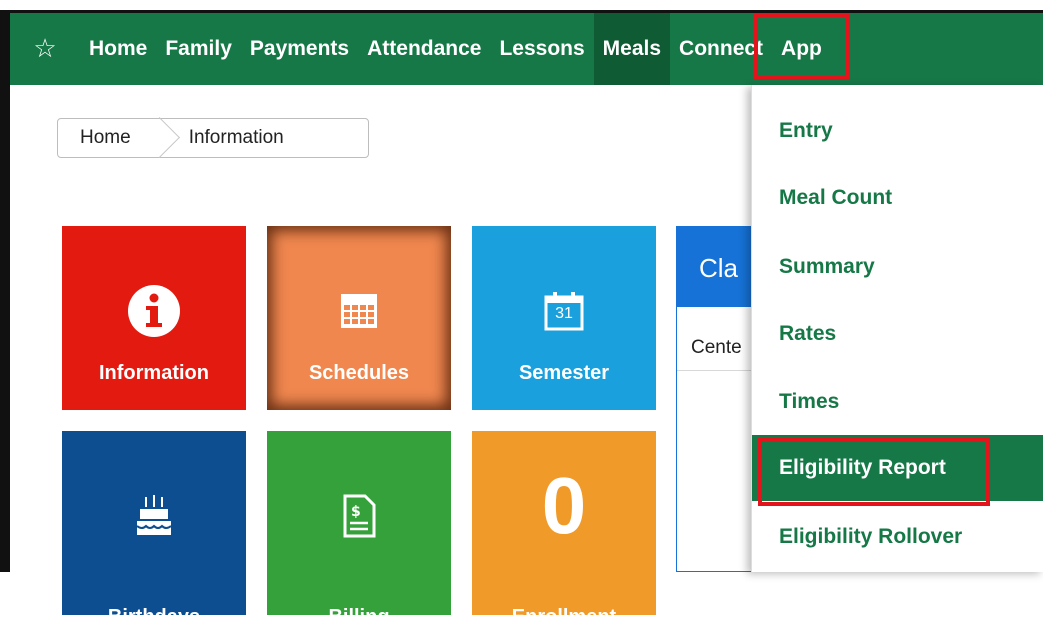 This screenshot has height=629, width=1043. I want to click on menu-item-summary: Summary, so click(897, 267).